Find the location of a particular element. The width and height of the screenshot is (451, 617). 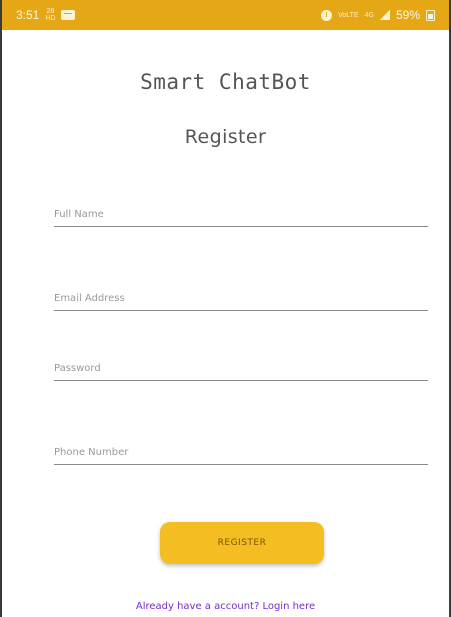

email-input is located at coordinates (241, 298).